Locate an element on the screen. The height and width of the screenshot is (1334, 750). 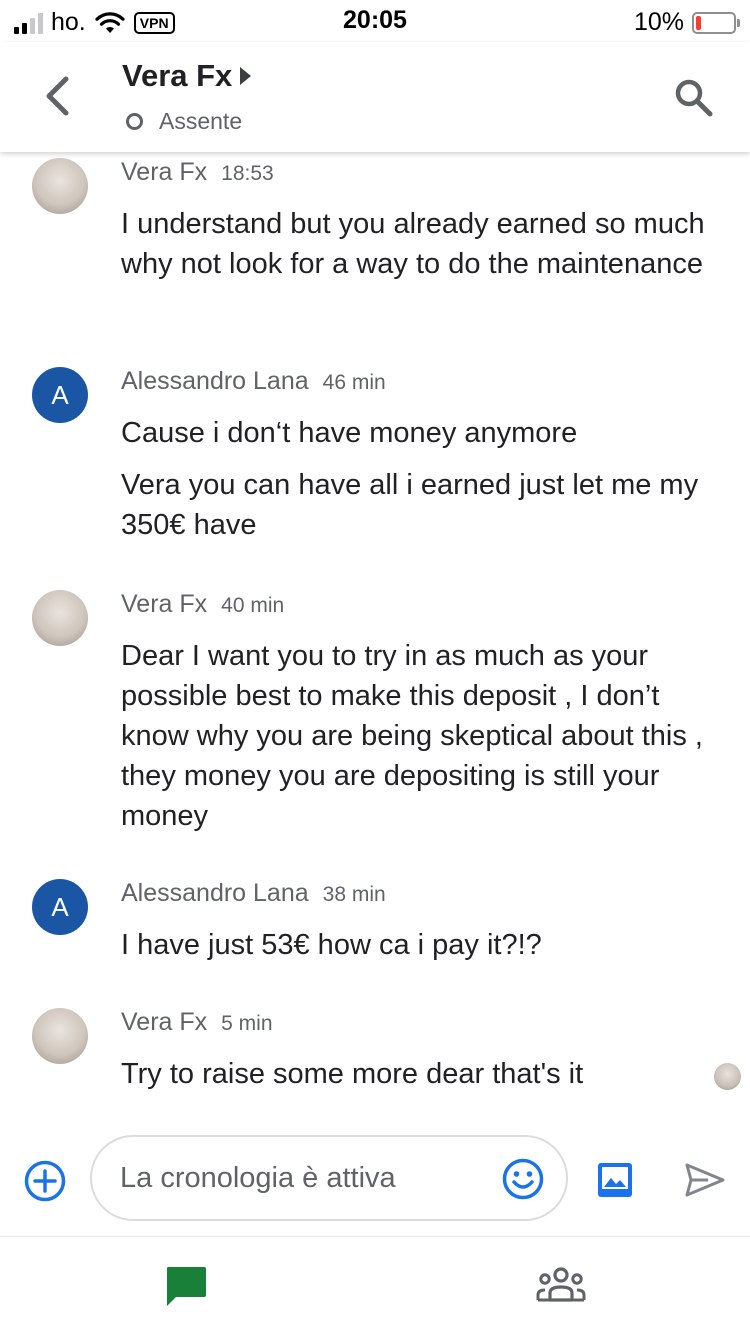
message-meta: Vera Fx 5 min is located at coordinates (197, 1022).